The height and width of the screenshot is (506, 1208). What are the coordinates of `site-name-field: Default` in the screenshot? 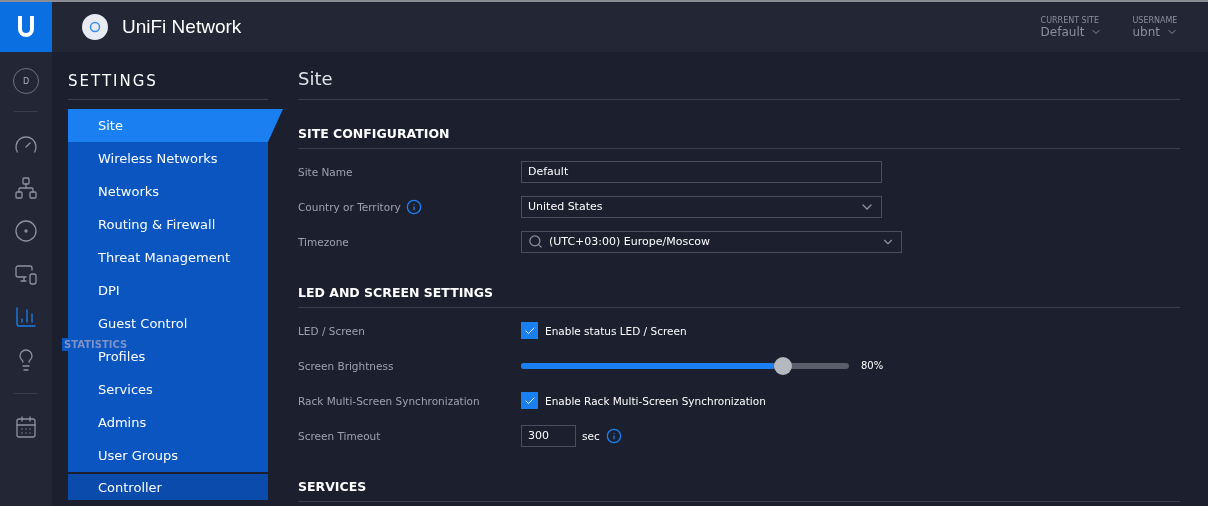 It's located at (701, 171).